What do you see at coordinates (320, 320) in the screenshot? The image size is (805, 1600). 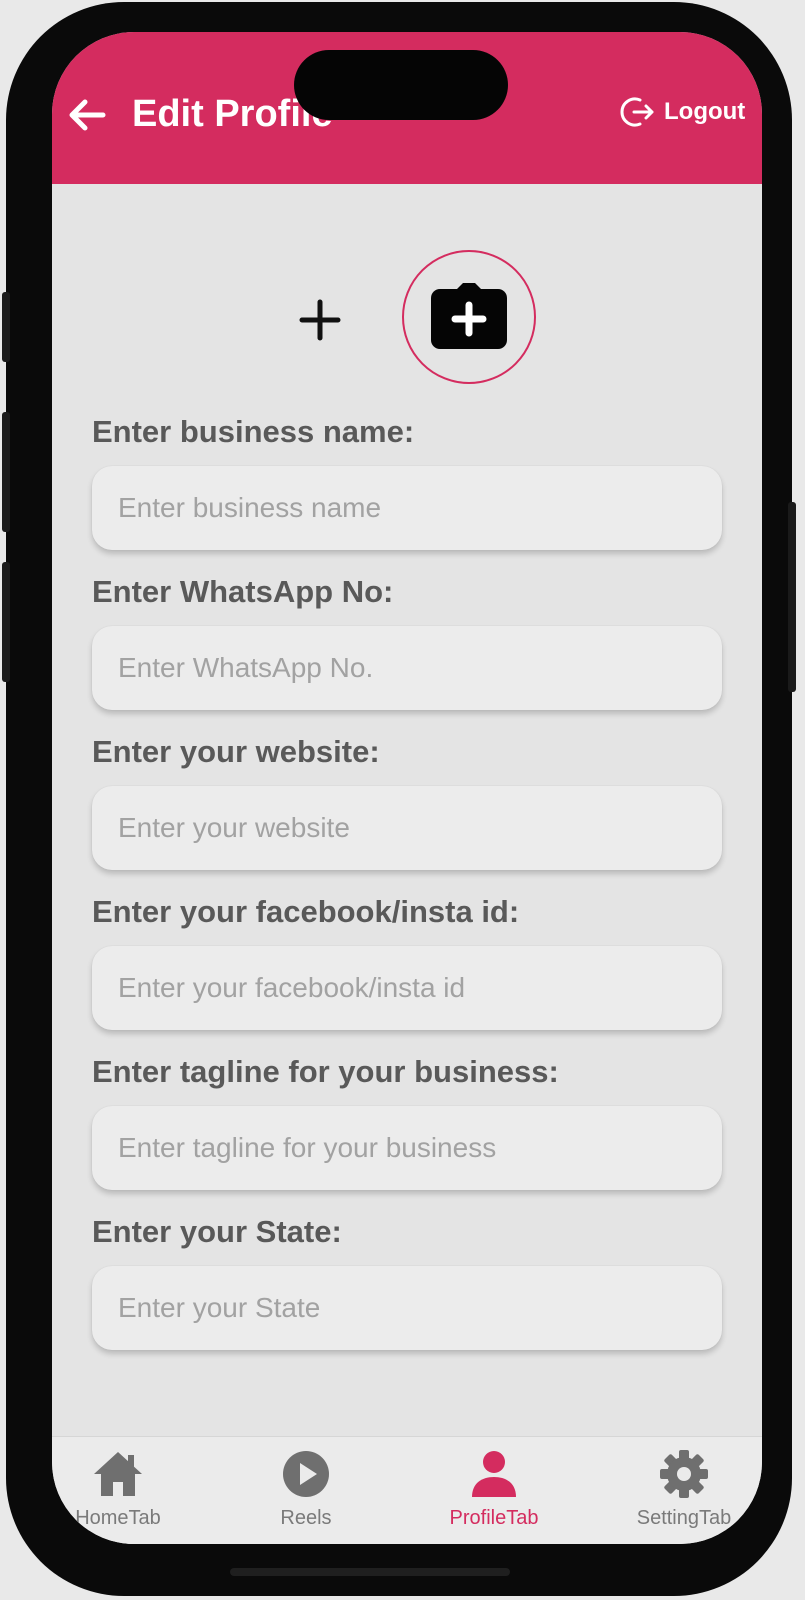 I see `plus-icon` at bounding box center [320, 320].